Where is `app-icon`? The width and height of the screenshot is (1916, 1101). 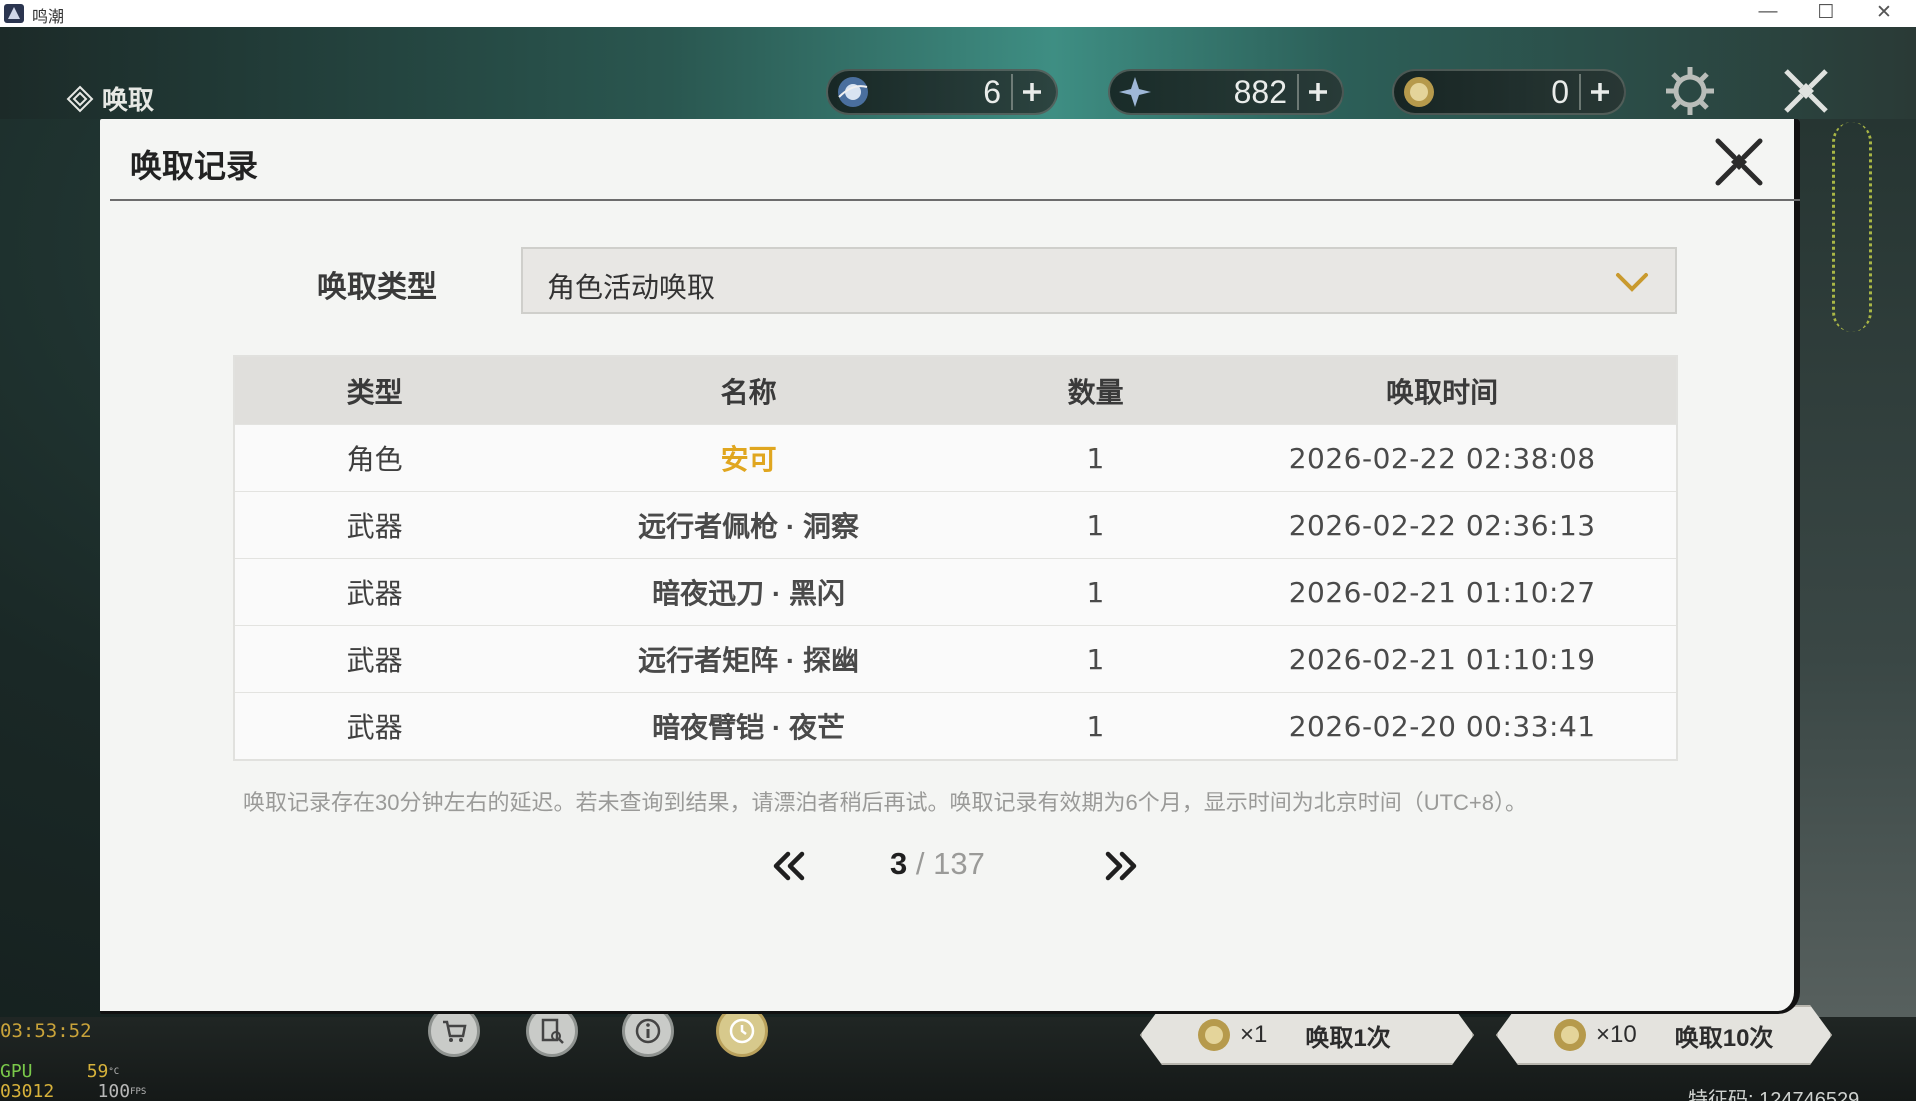
app-icon is located at coordinates (14, 13).